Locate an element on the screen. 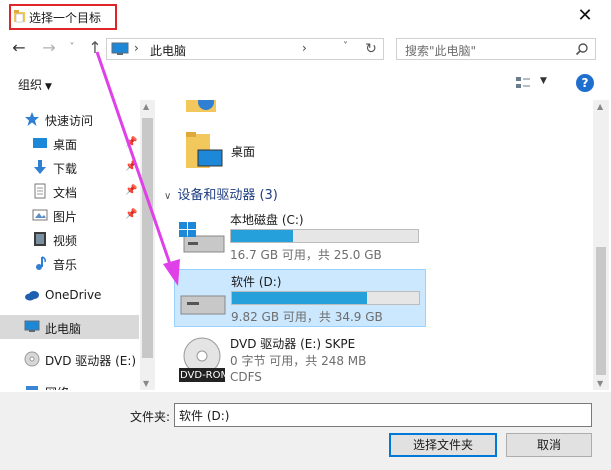 The width and height of the screenshot is (611, 470). sidebar-item-dvd-drive: DVD 驱动器 (E:) S is located at coordinates (74, 359).